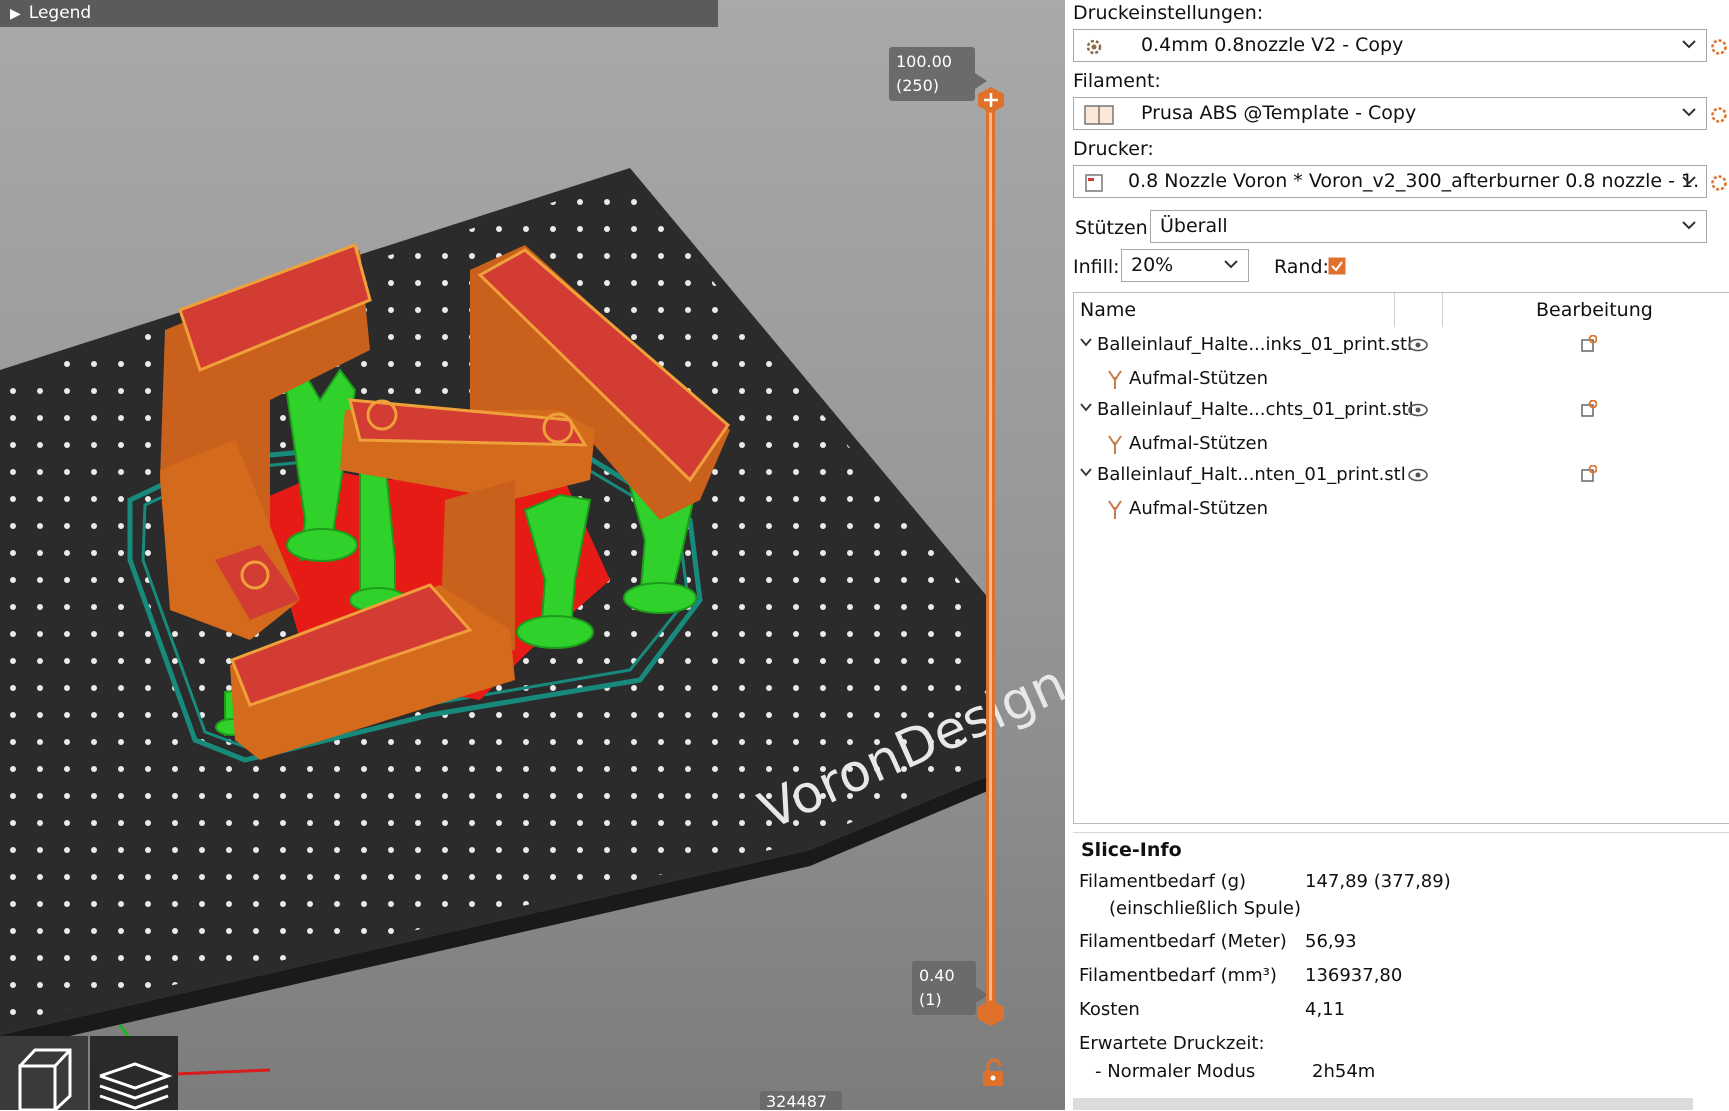 The width and height of the screenshot is (1729, 1111). I want to click on object-name: Balleinlauf_Halt...nten_01_print.stl, so click(1251, 474).